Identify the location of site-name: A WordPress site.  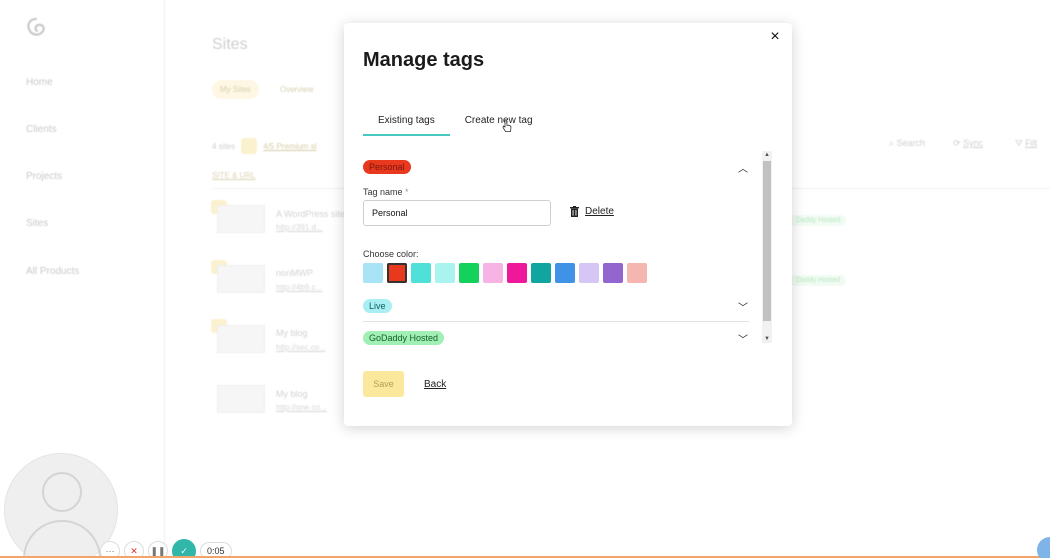
(310, 214).